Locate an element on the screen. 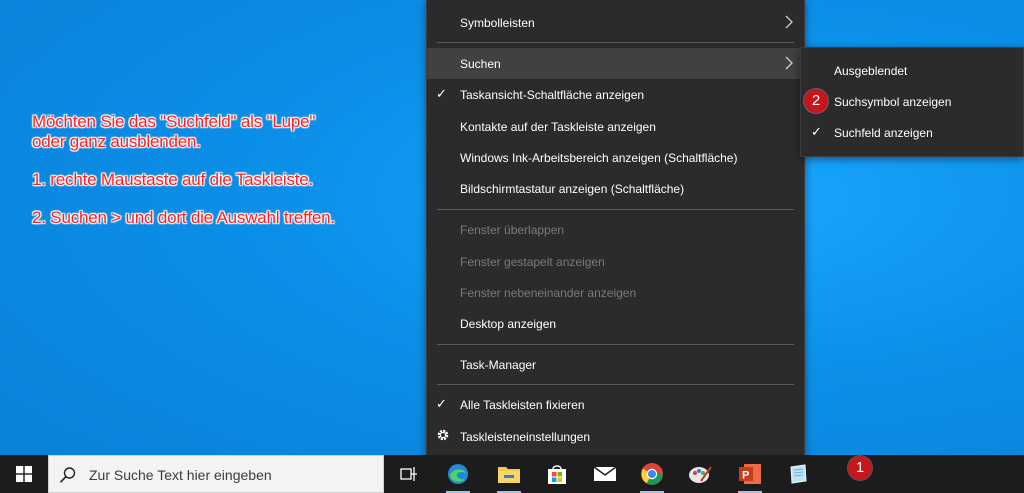 This screenshot has height=493, width=1024. mail-icon is located at coordinates (605, 473).